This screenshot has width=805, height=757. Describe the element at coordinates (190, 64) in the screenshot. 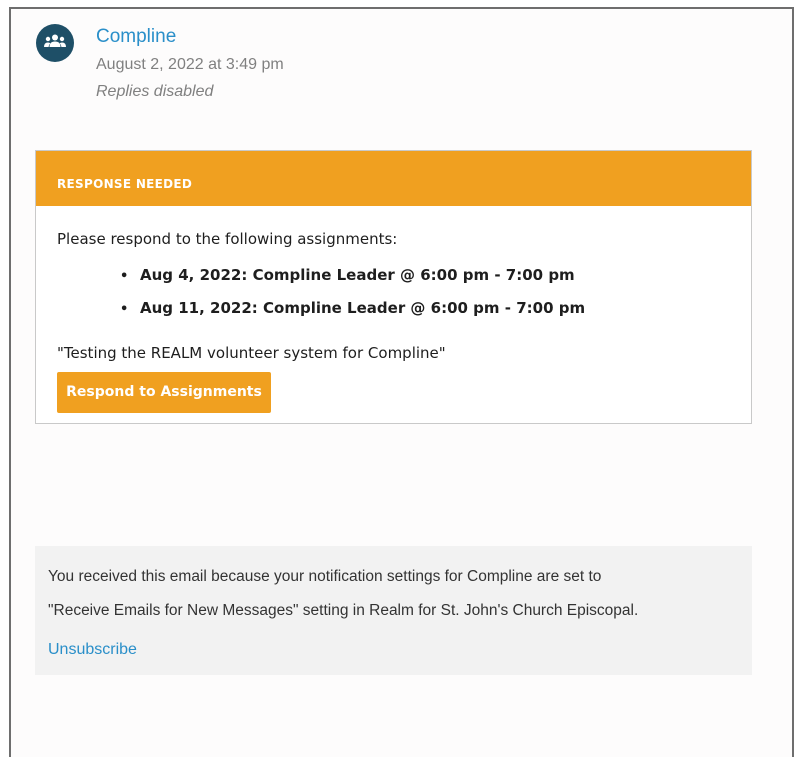

I see `message-date: August 2, 2022 at 3:49 pm` at that location.